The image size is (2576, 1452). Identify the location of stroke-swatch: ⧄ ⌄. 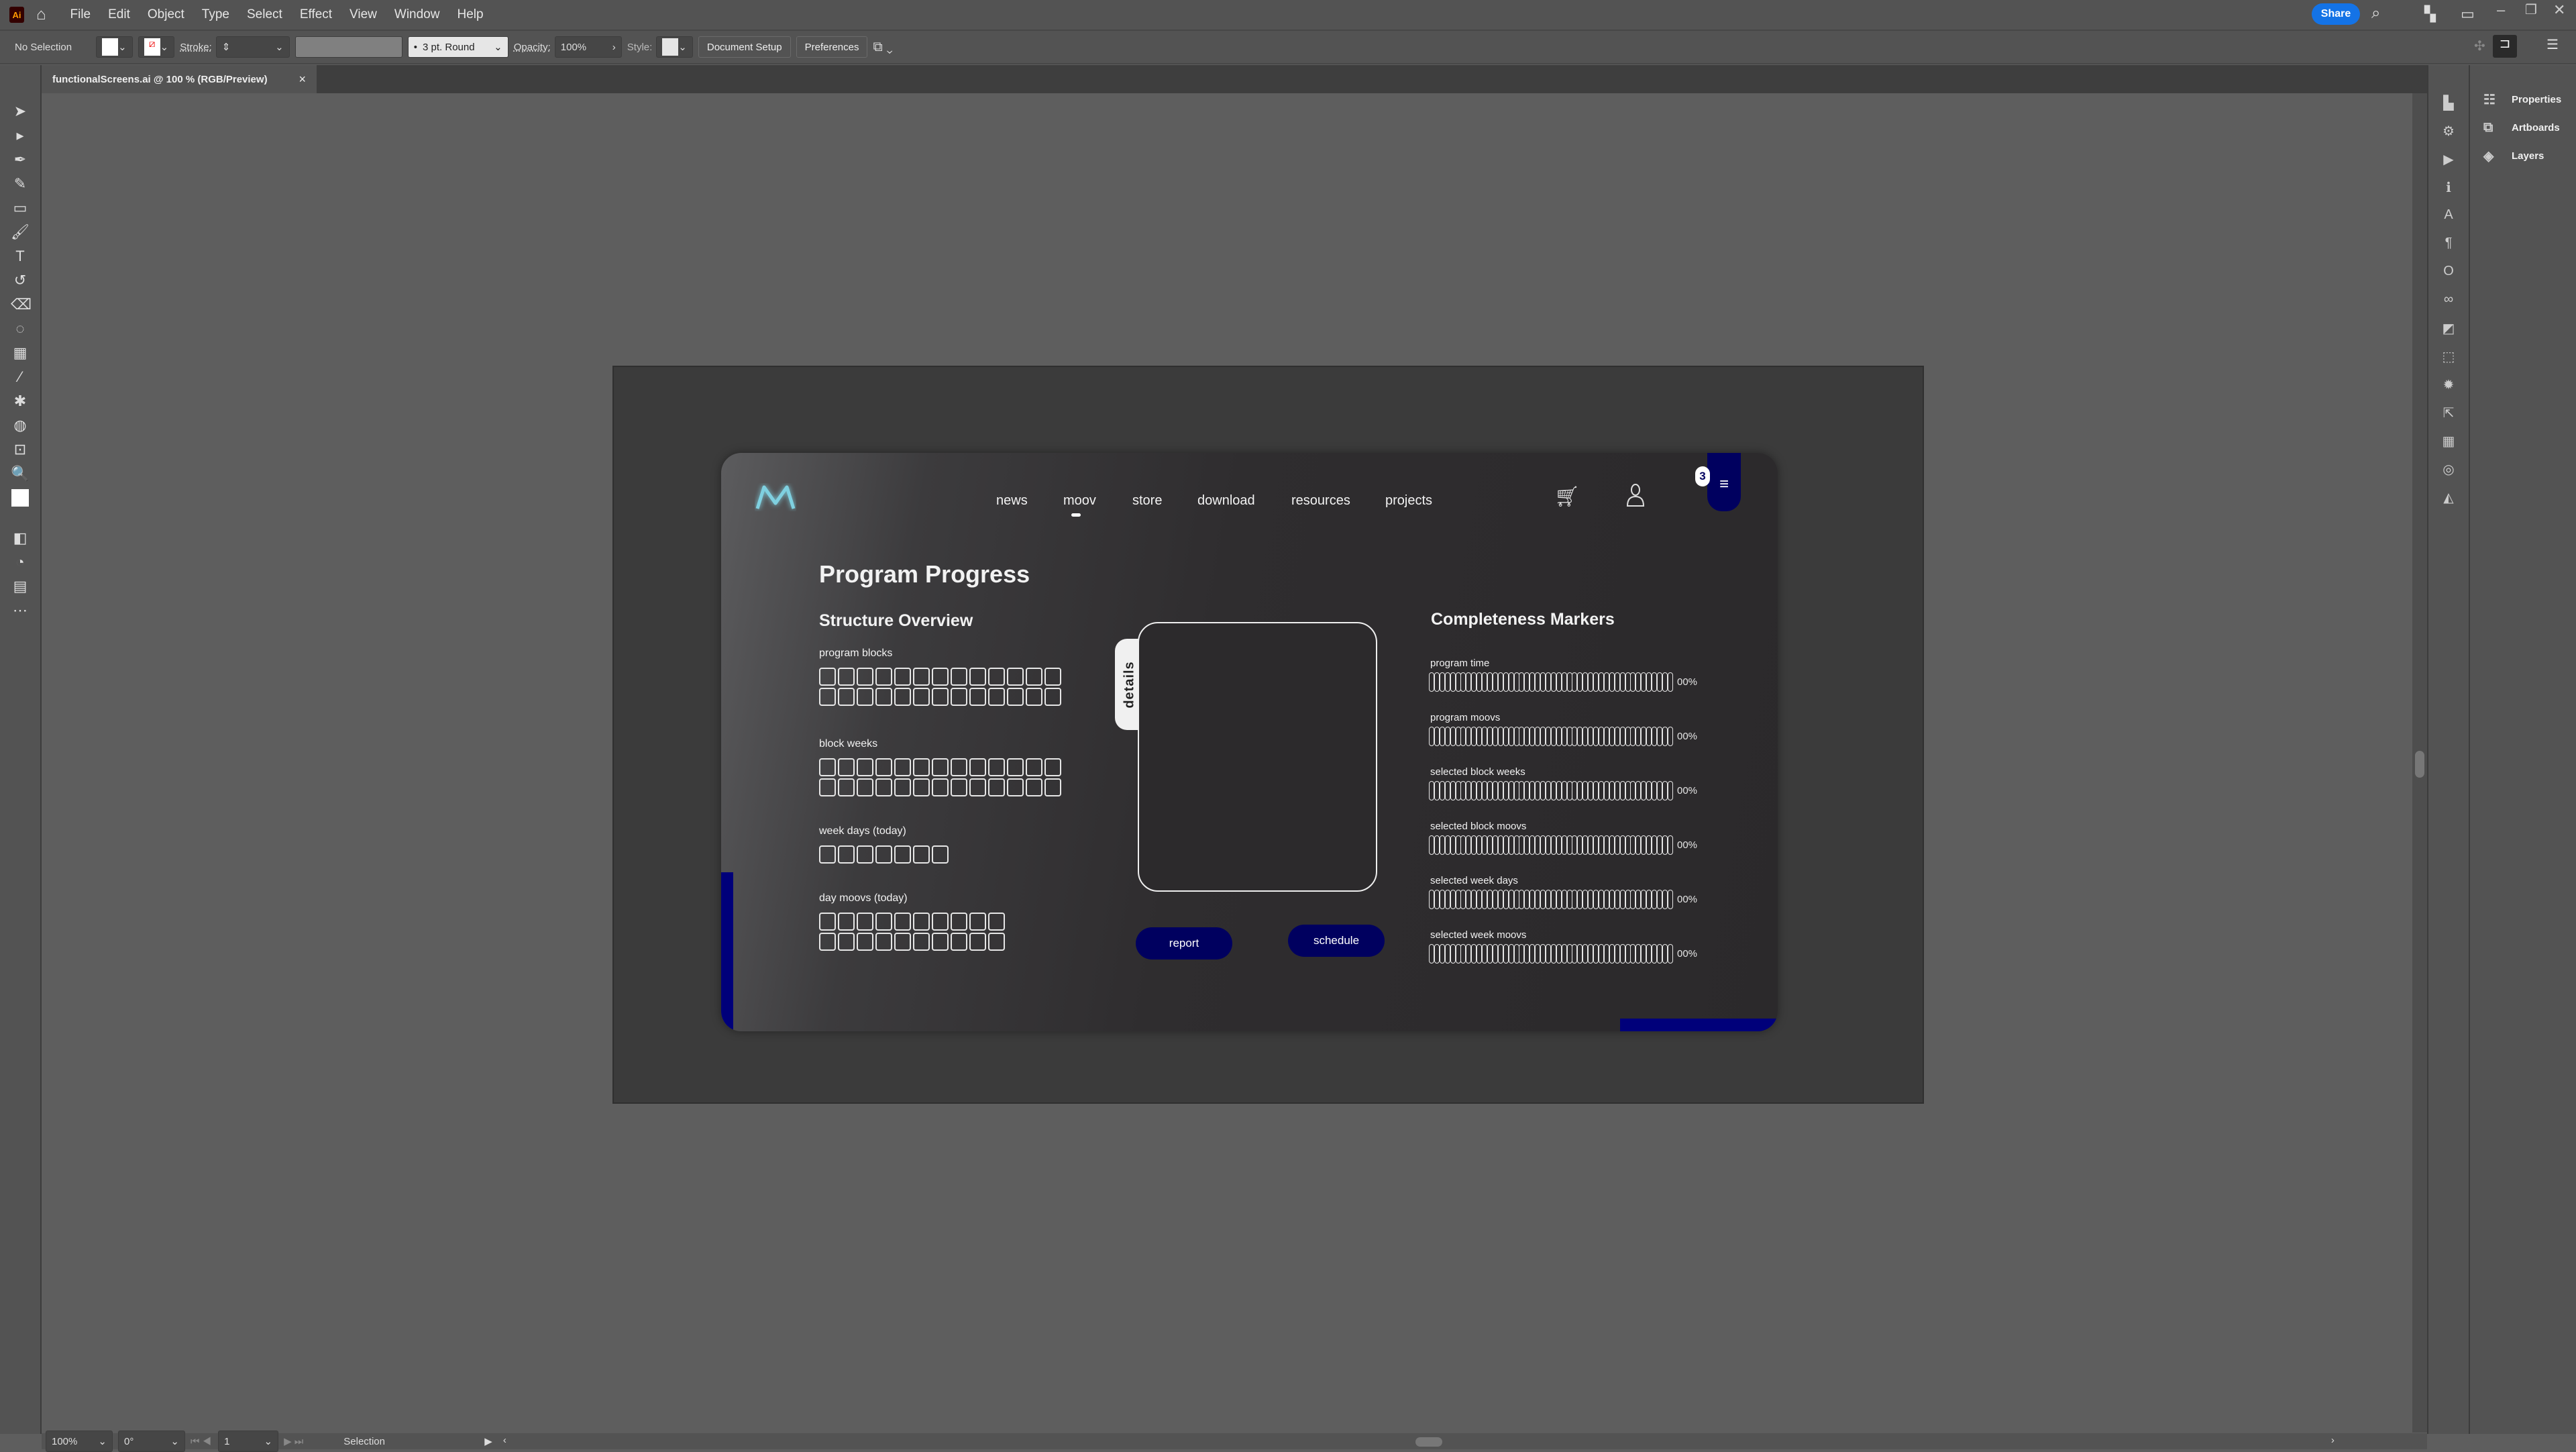
(156, 47).